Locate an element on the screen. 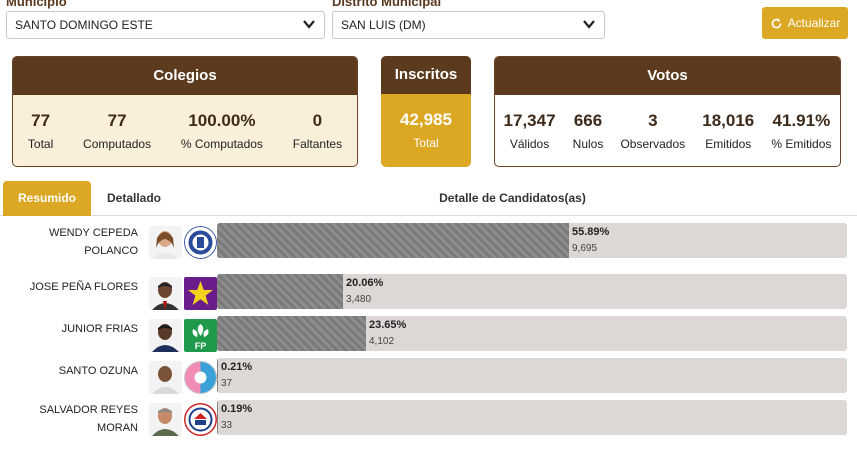  stat-label: Válidos is located at coordinates (529, 144).